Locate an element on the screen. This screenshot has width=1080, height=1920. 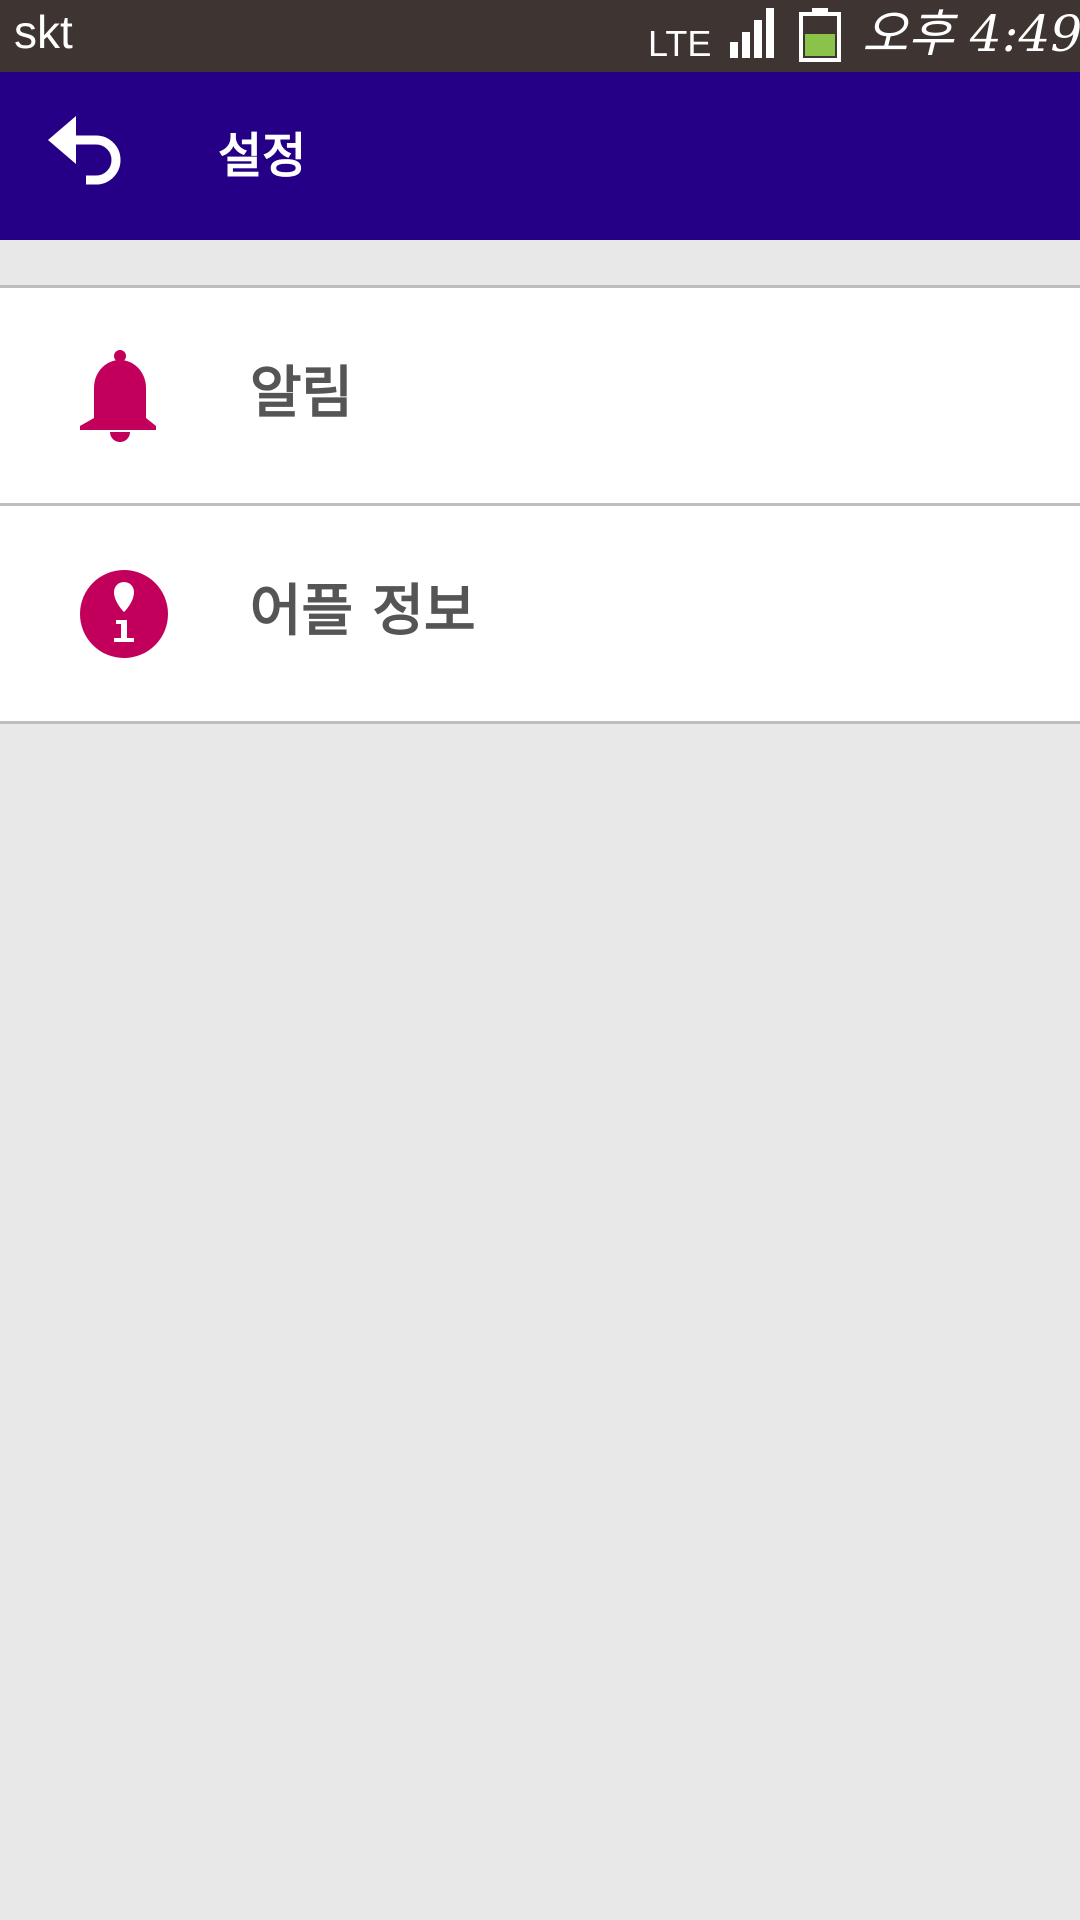
app-bar: 설정 is located at coordinates (540, 156).